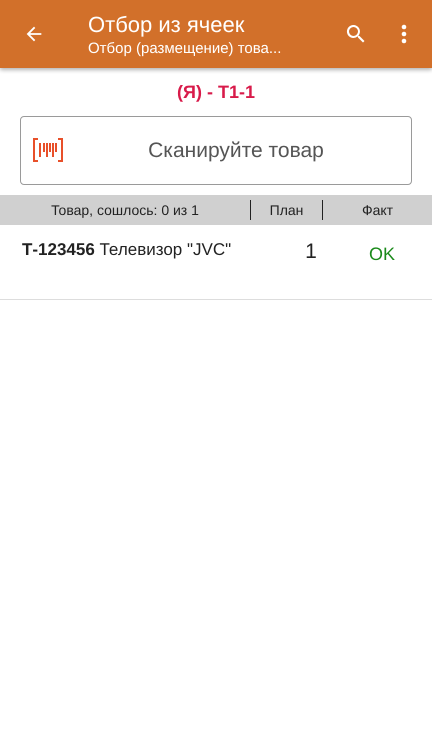 The width and height of the screenshot is (432, 740). Describe the element at coordinates (125, 210) in the screenshot. I see `column-header: Товар, сошлось: 0 из 1` at that location.